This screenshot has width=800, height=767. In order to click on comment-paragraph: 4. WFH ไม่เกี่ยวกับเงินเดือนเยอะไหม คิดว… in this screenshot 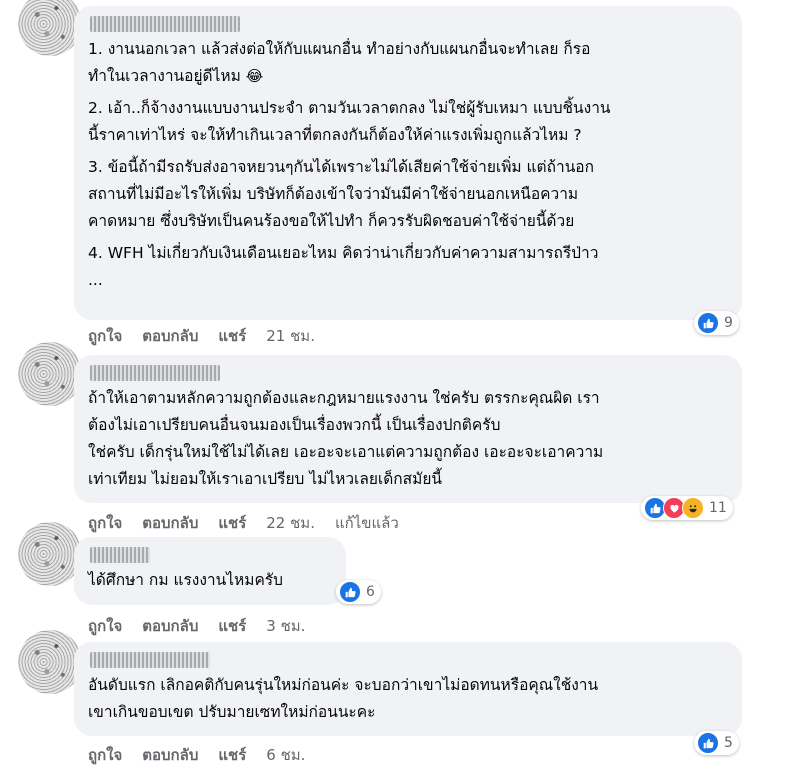, I will do `click(343, 266)`.